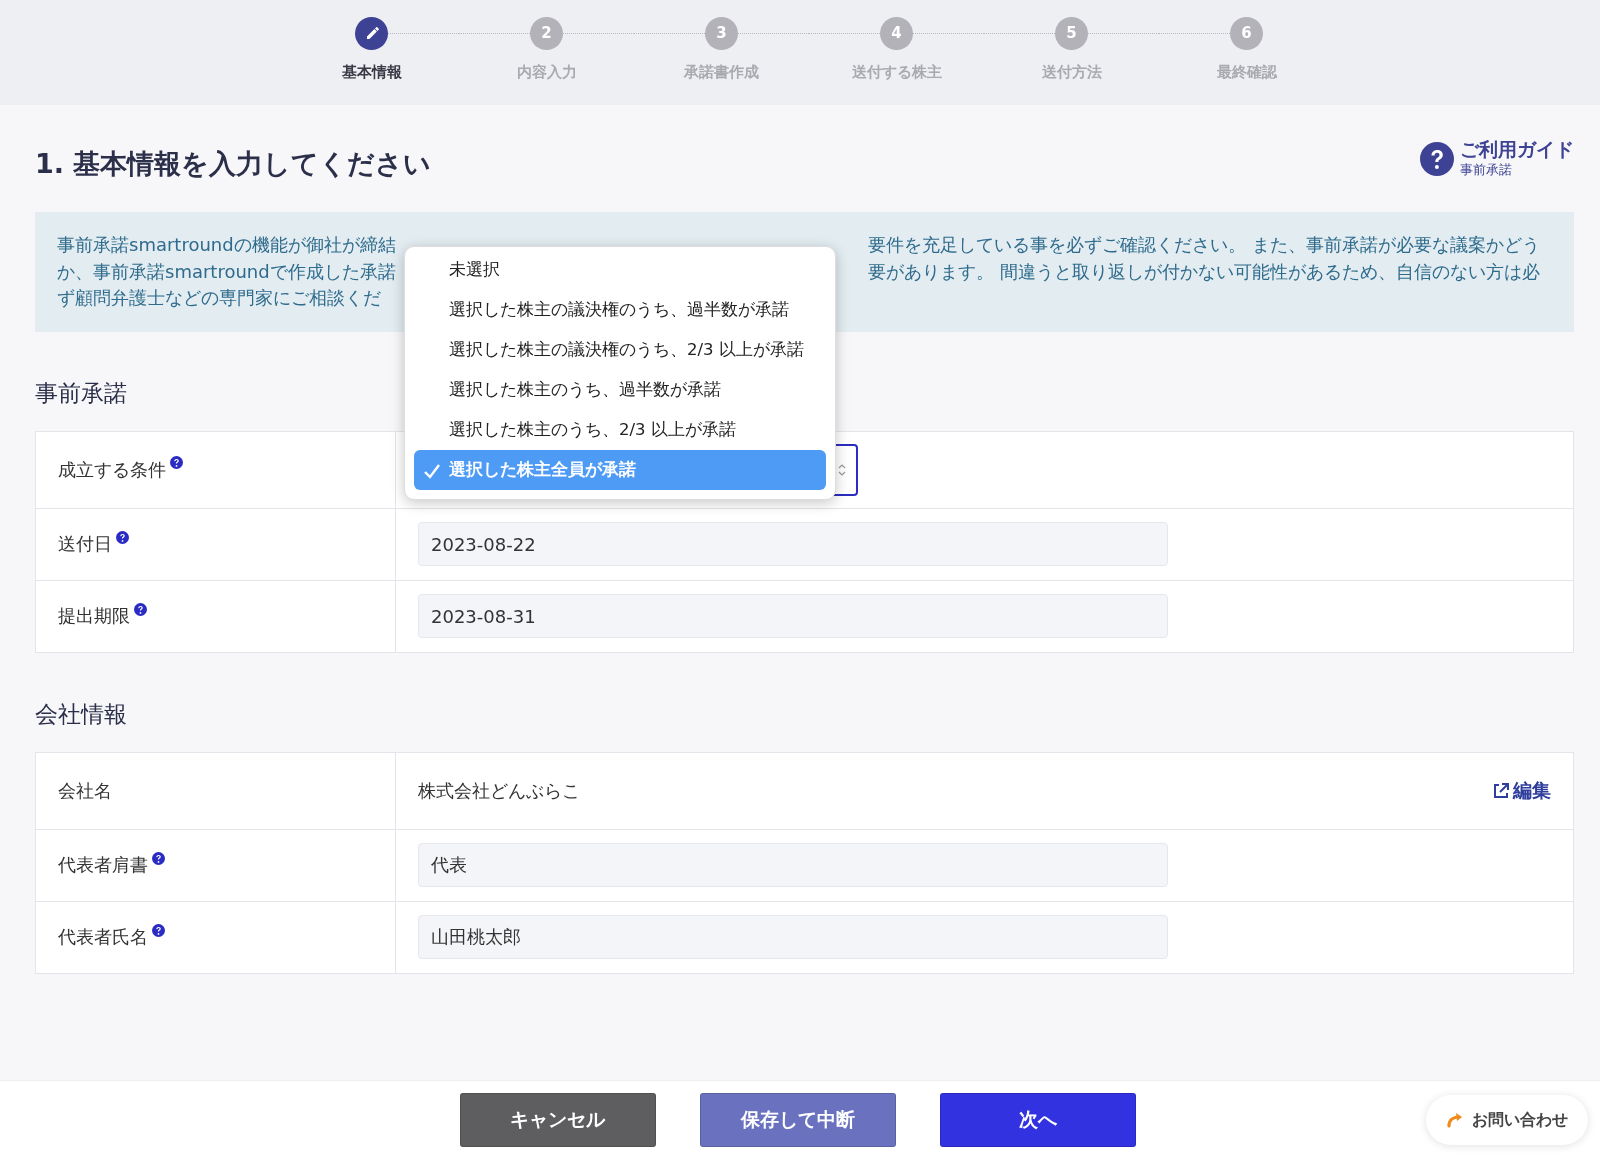 Image resolution: width=1600 pixels, height=1159 pixels. What do you see at coordinates (1204, 245) in the screenshot?
I see `notice-text: 要件を充足している事を必ずご確認ください。 また、事前承諾が必要な議案かどう` at bounding box center [1204, 245].